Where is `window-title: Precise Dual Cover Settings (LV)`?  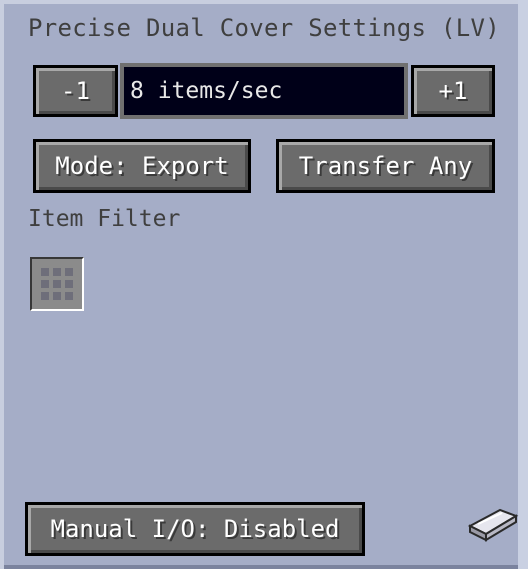
window-title: Precise Dual Cover Settings (LV) is located at coordinates (264, 28).